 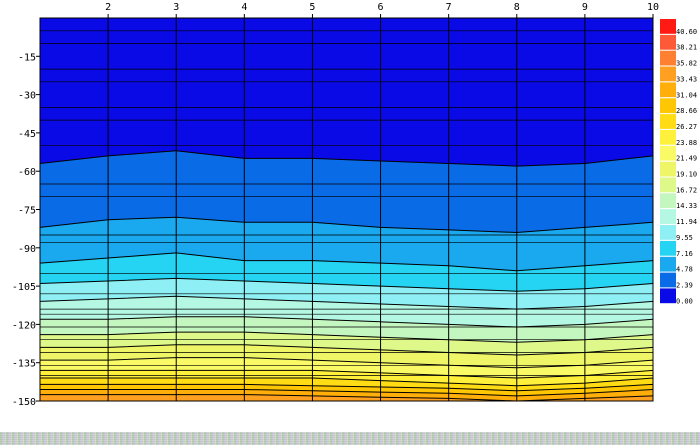 What do you see at coordinates (686, 79) in the screenshot?
I see `legend-label: 33.43` at bounding box center [686, 79].